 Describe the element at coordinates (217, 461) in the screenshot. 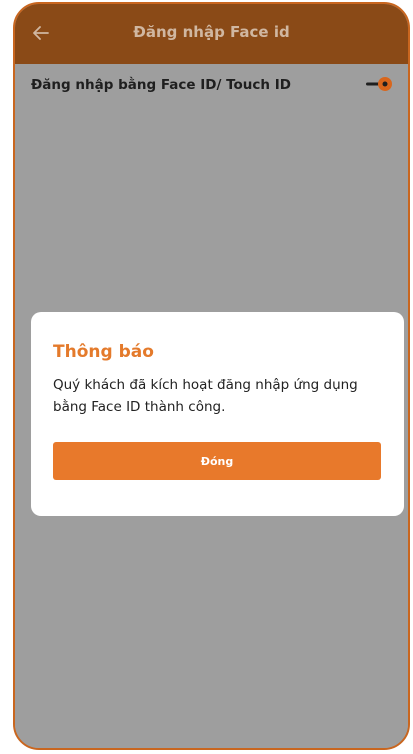

I see `close-button: Đóng` at that location.